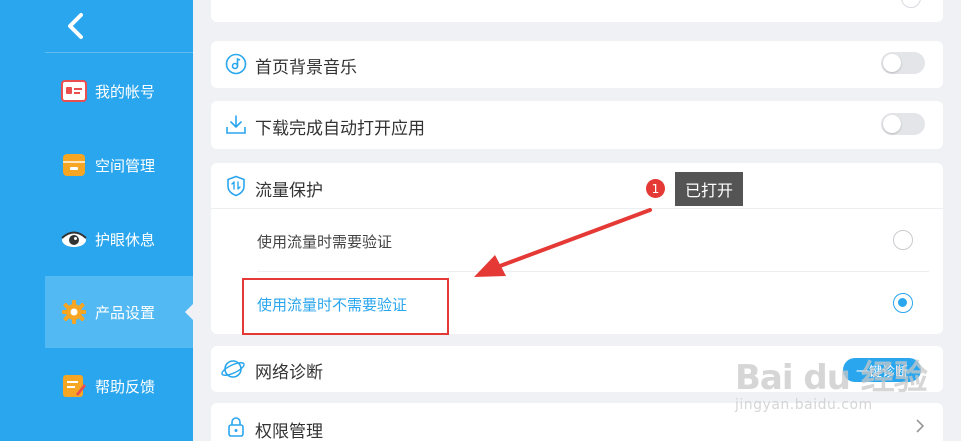  Describe the element at coordinates (125, 386) in the screenshot. I see `sidebar-item-label: 帮助反馈` at that location.